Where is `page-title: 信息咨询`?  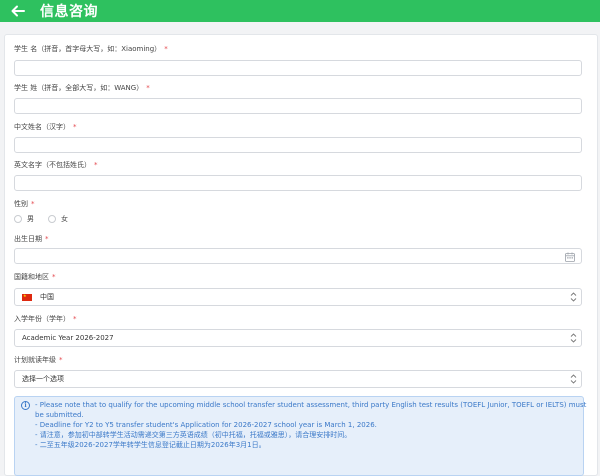 page-title: 信息咨询 is located at coordinates (69, 12).